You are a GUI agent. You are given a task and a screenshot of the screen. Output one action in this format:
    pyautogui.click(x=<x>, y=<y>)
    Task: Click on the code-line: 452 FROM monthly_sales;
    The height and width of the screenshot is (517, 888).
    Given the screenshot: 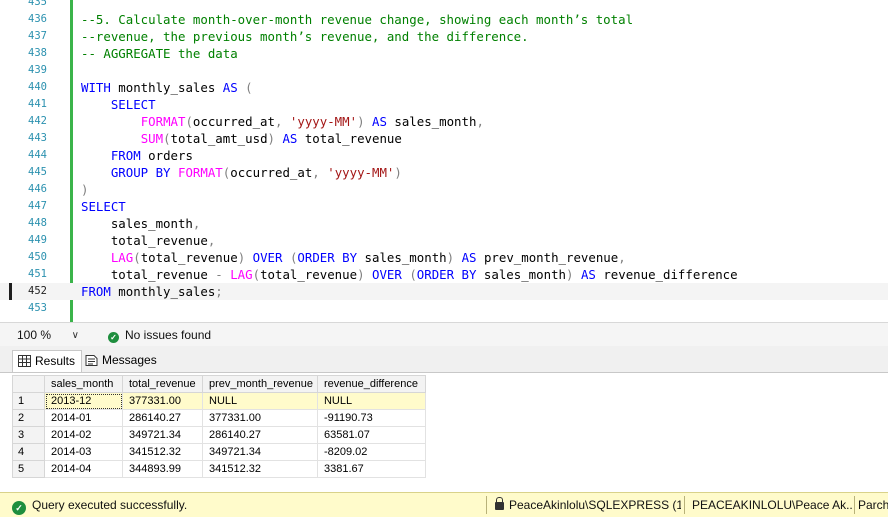 What is the action you would take?
    pyautogui.click(x=444, y=291)
    